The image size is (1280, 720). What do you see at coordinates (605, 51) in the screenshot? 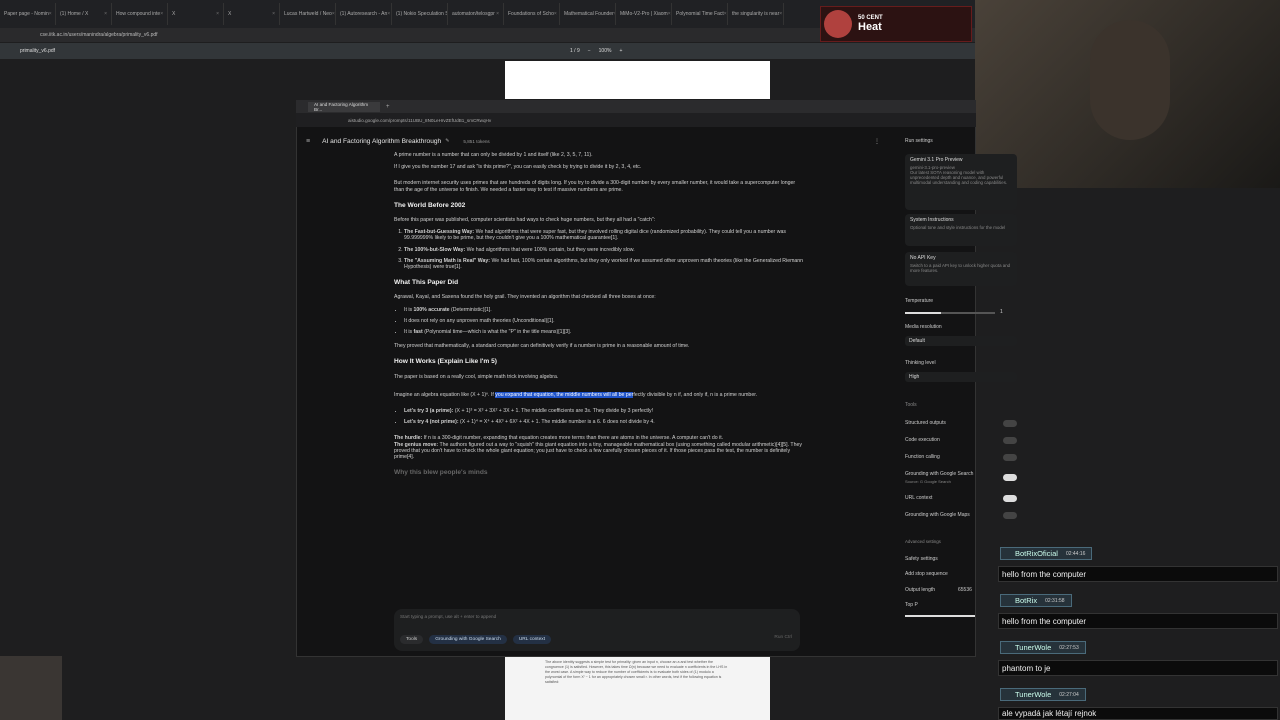
I see `pdf-zoom: 100%` at bounding box center [605, 51].